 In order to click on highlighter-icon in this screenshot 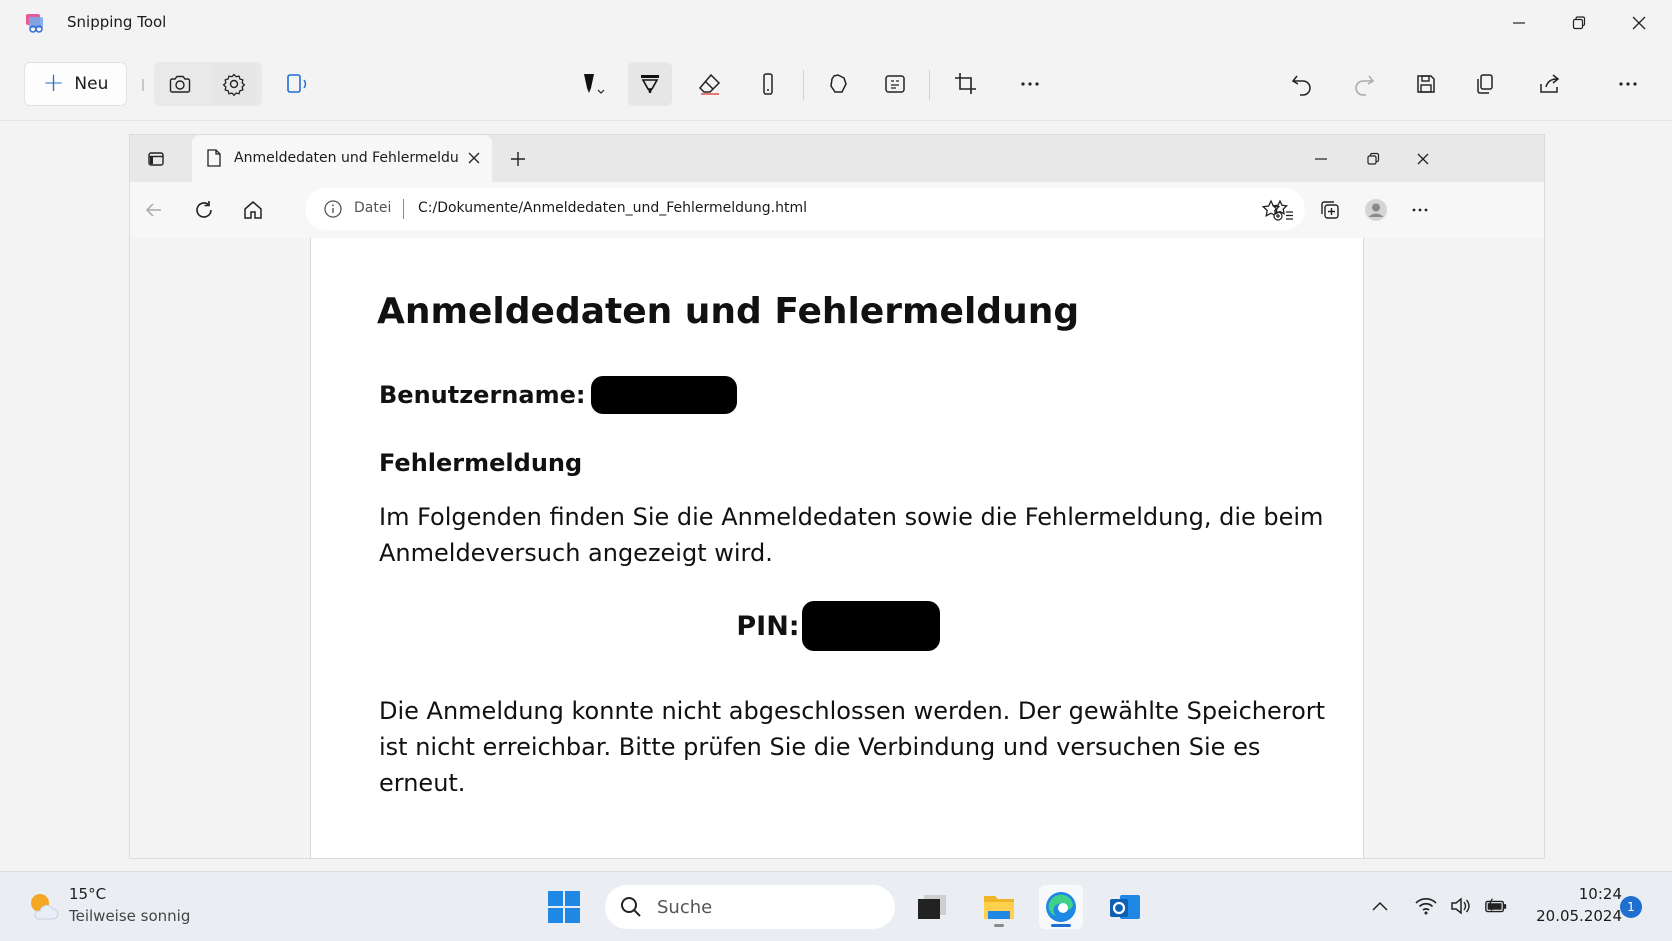, I will do `click(650, 84)`.